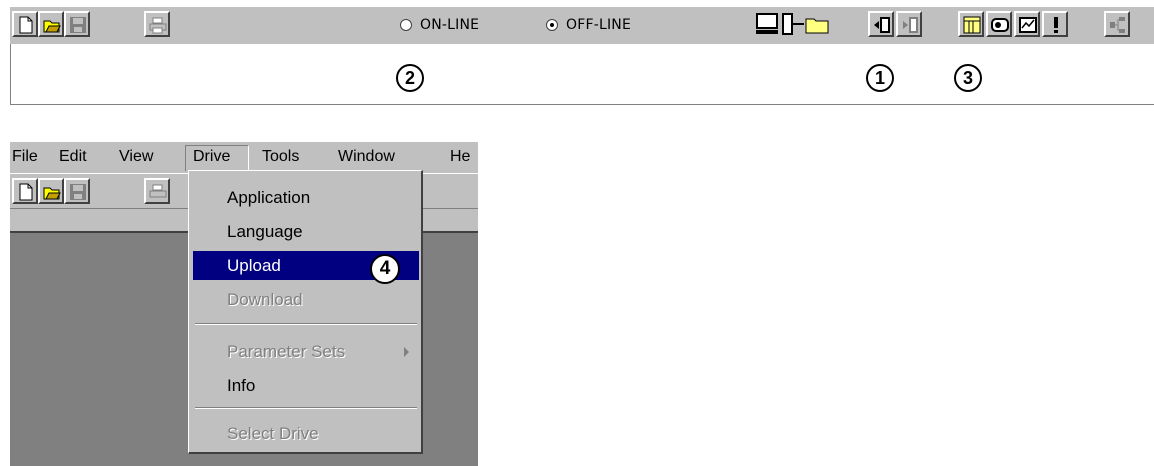 Image resolution: width=1154 pixels, height=466 pixels. What do you see at coordinates (306, 231) in the screenshot?
I see `menu-item-language: Language` at bounding box center [306, 231].